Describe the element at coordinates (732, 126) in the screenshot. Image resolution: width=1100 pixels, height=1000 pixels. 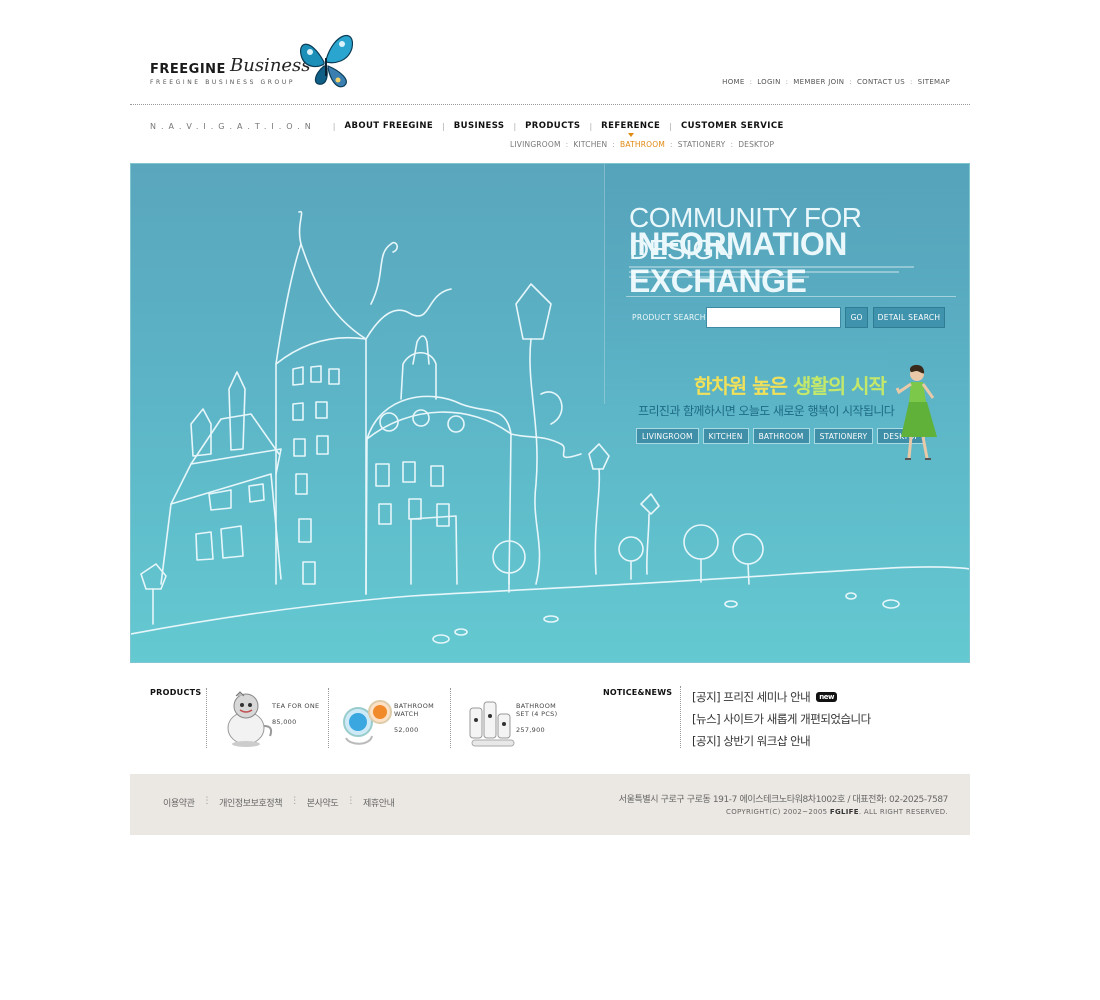
I see `nav-customer-service: CUSTOMER SERVICE` at that location.